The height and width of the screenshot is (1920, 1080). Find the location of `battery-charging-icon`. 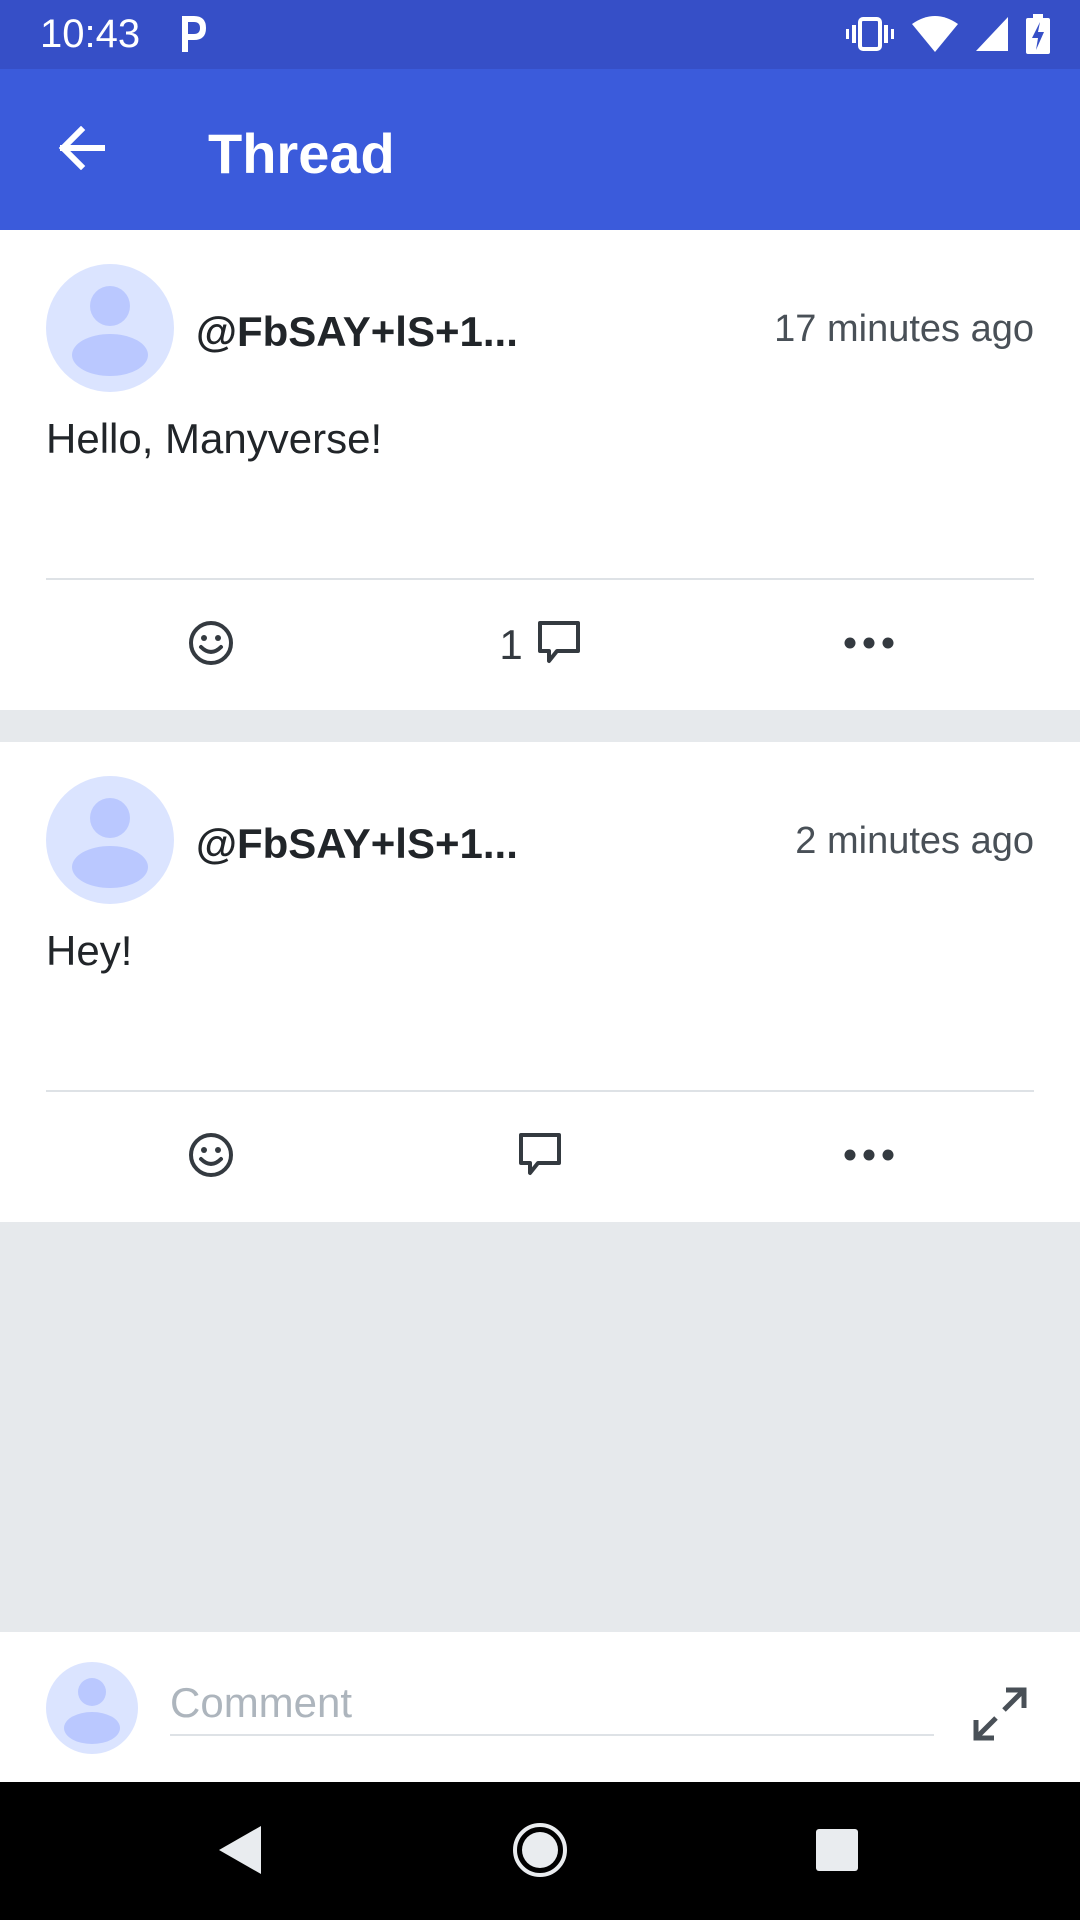

battery-charging-icon is located at coordinates (1038, 36).